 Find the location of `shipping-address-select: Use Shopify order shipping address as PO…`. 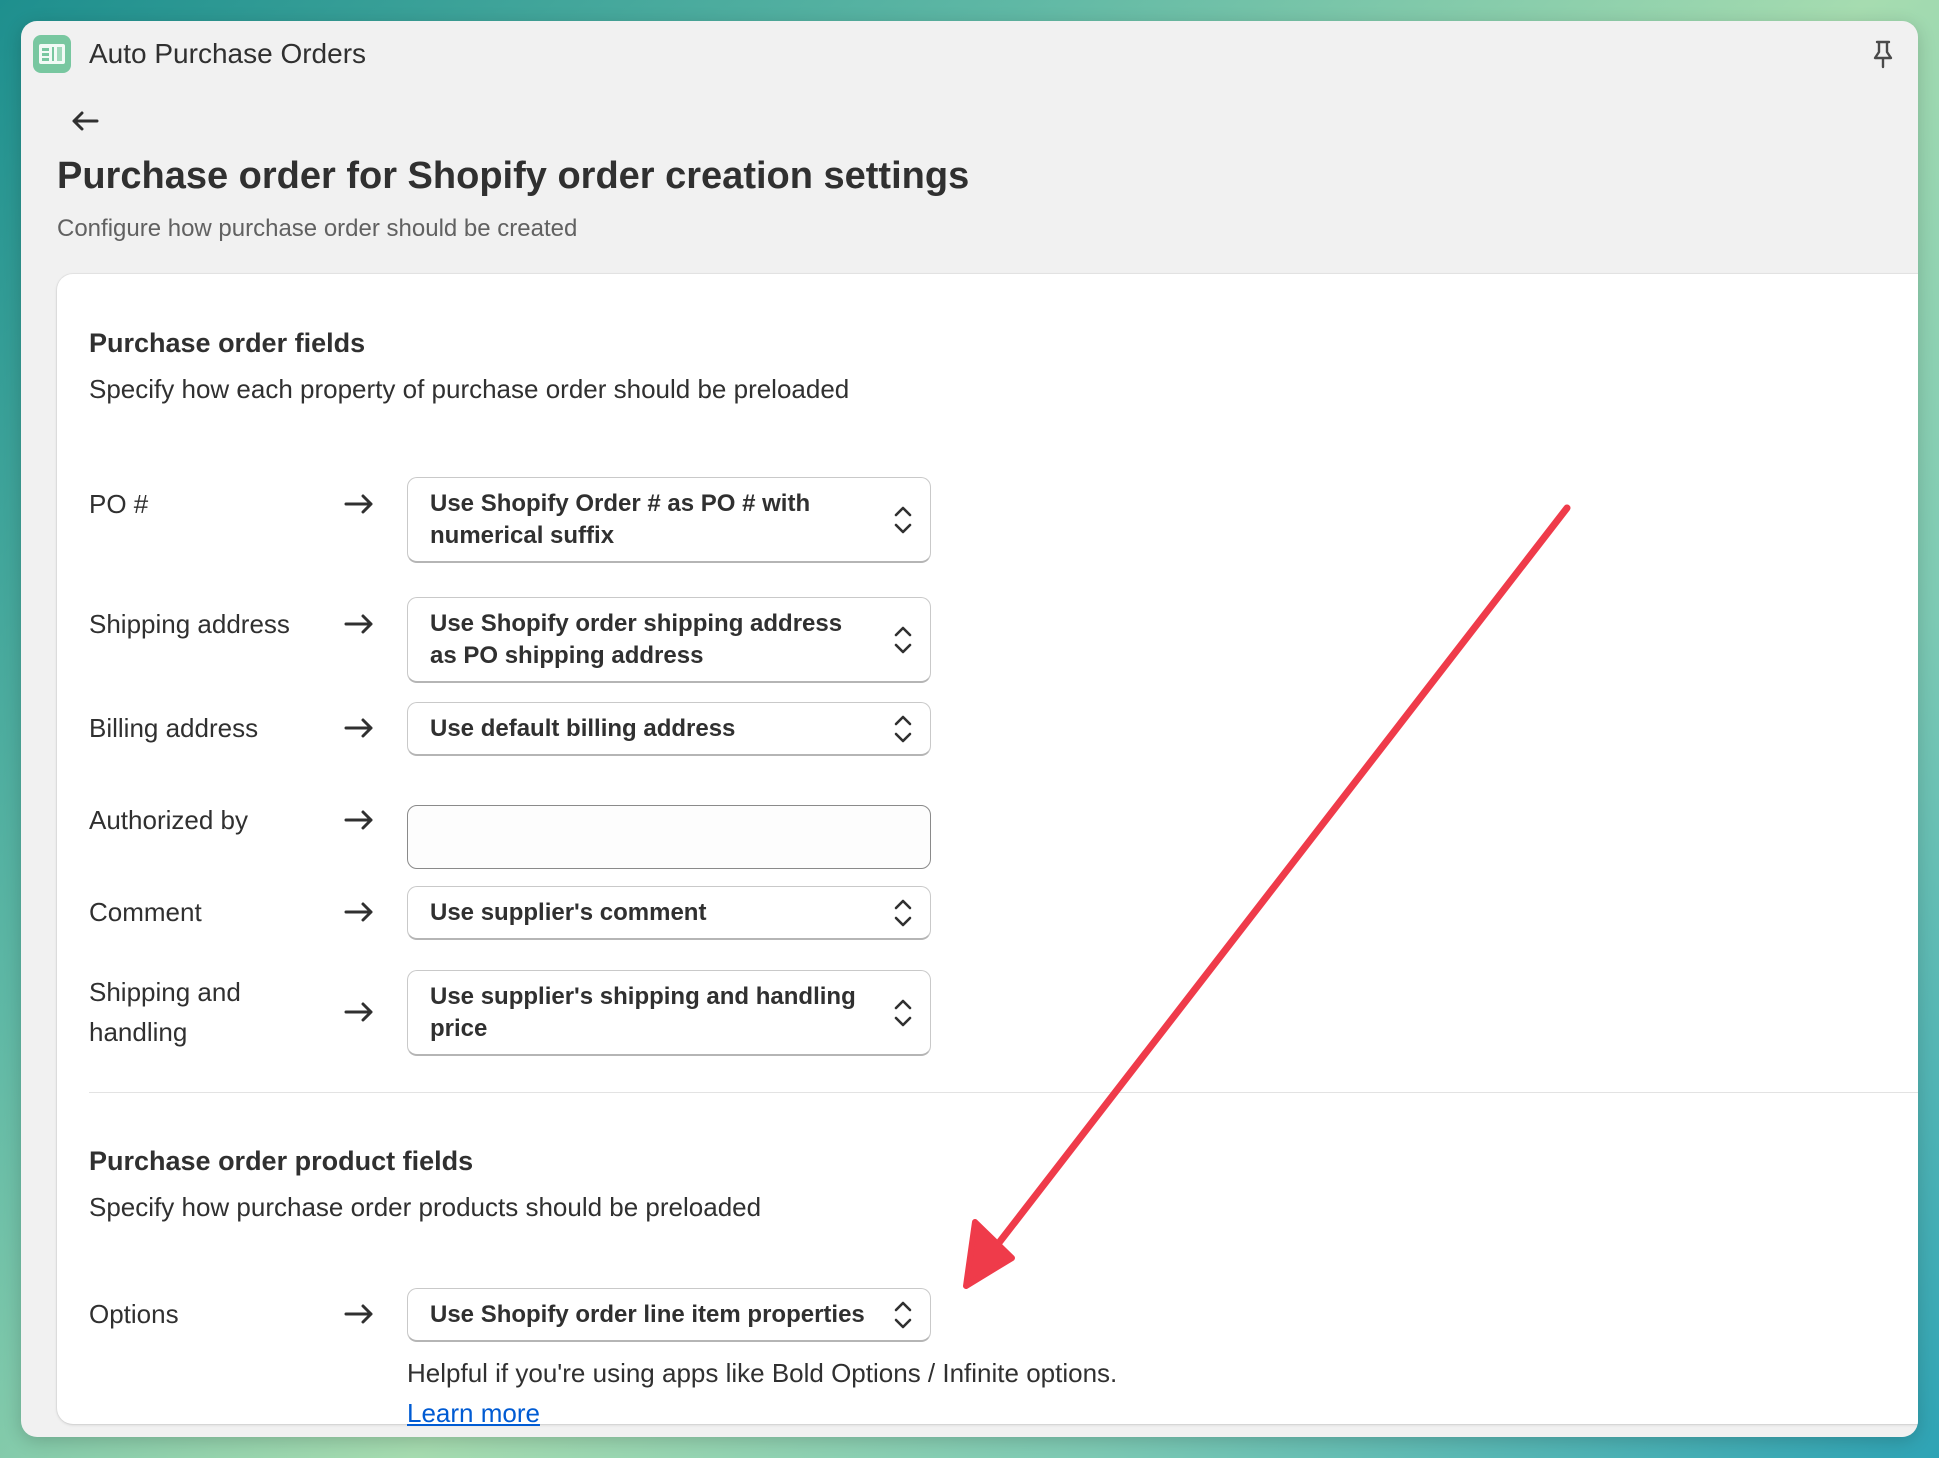

shipping-address-select: Use Shopify order shipping address as PO… is located at coordinates (669, 640).